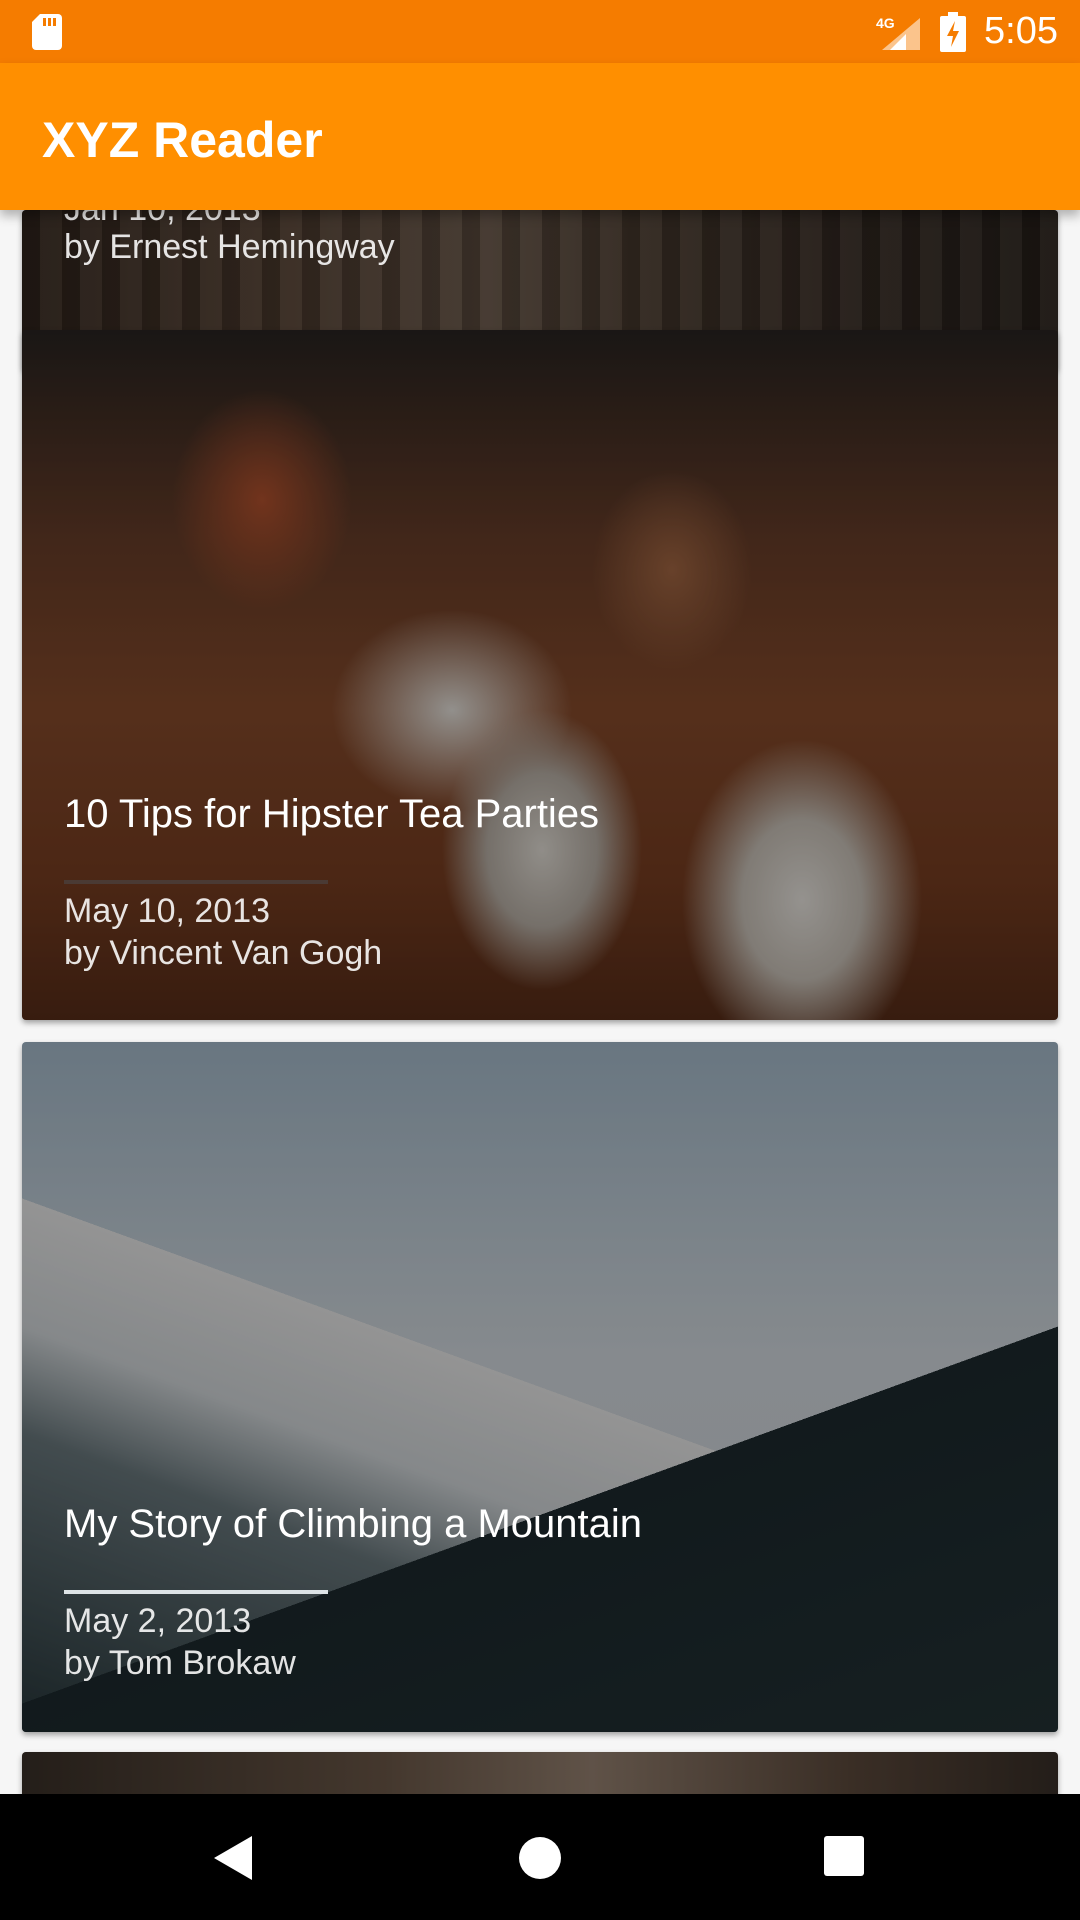  Describe the element at coordinates (182, 140) in the screenshot. I see `app-title: XYZ Reader` at that location.